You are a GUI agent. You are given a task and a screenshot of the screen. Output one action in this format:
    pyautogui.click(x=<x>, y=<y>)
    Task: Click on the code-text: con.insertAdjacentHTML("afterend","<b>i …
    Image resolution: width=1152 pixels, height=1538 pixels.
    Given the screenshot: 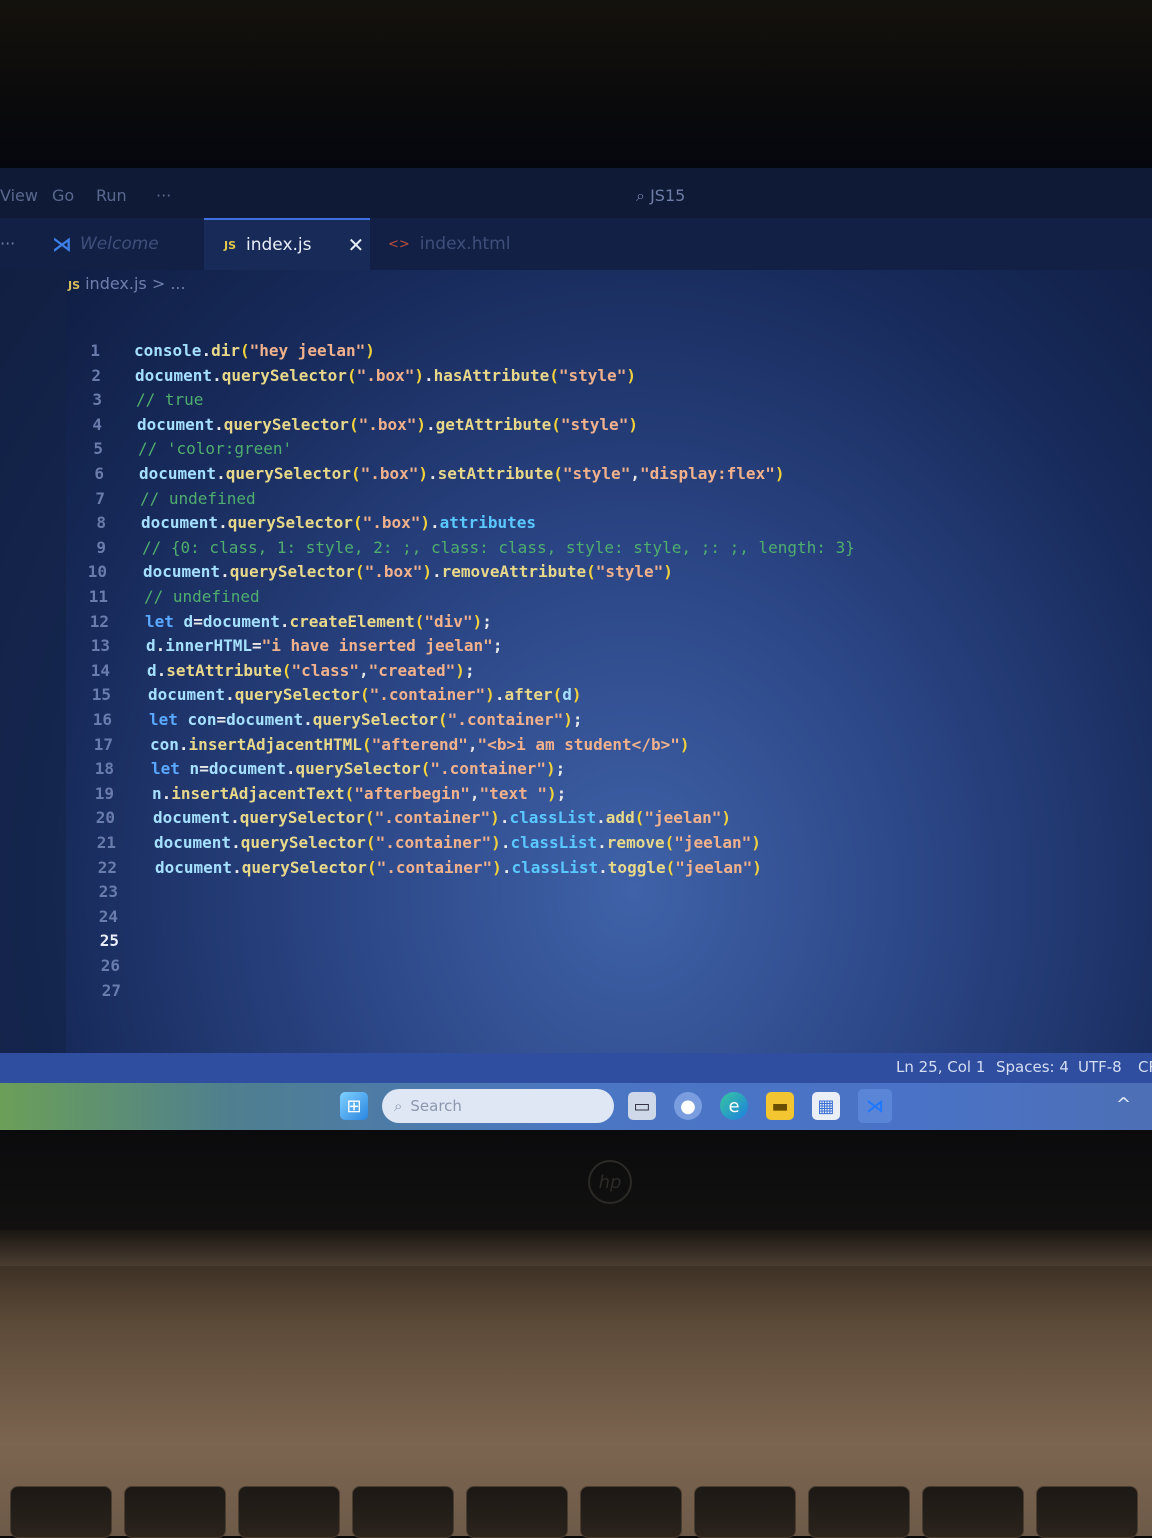 What is the action you would take?
    pyautogui.click(x=420, y=744)
    